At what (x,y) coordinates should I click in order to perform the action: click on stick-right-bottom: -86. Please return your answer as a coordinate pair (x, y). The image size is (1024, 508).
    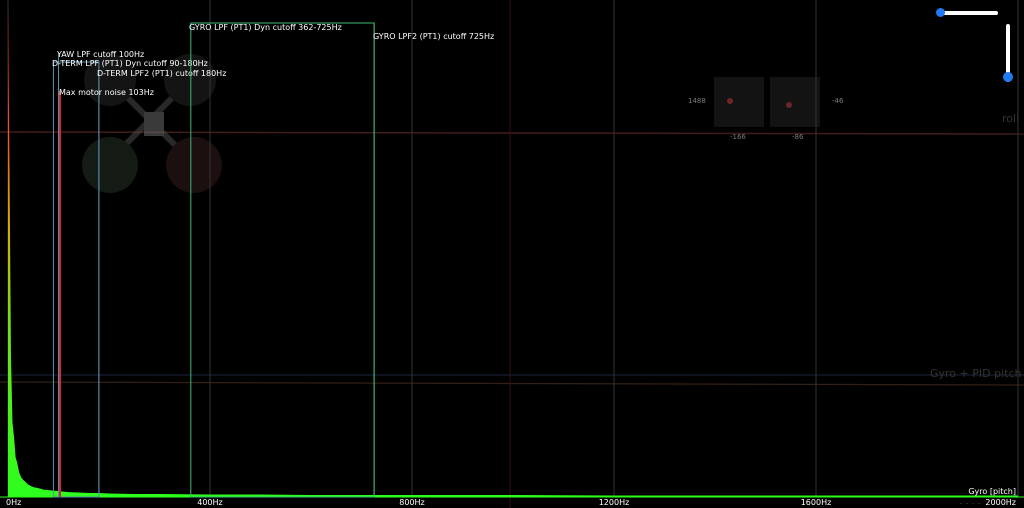
    Looking at the image, I should click on (798, 137).